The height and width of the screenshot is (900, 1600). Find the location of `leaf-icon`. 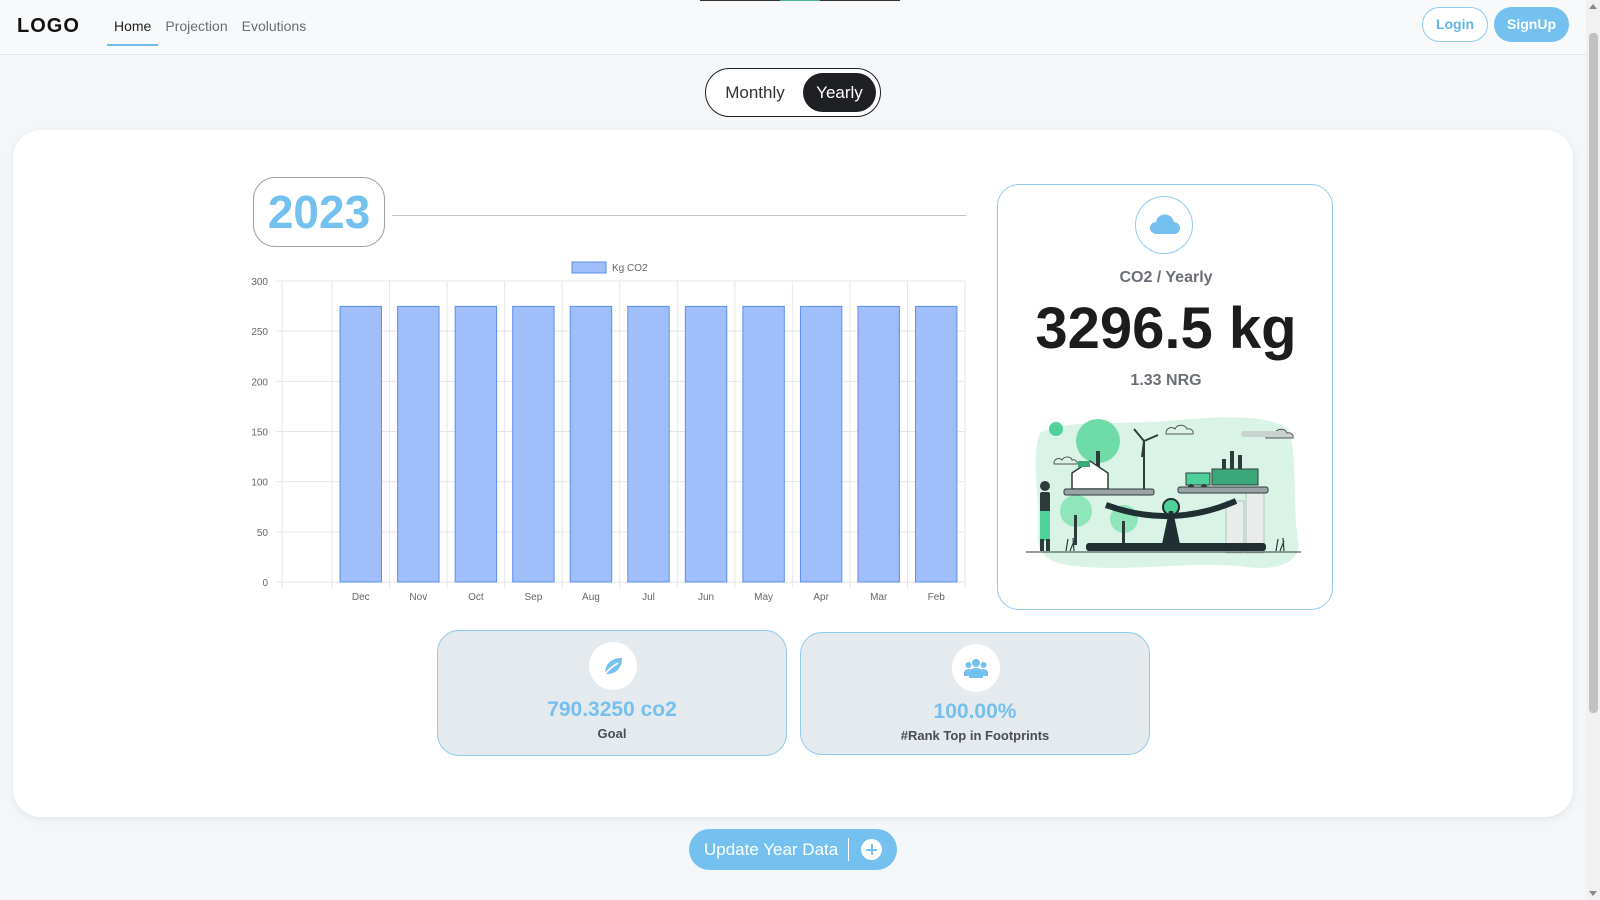

leaf-icon is located at coordinates (613, 666).